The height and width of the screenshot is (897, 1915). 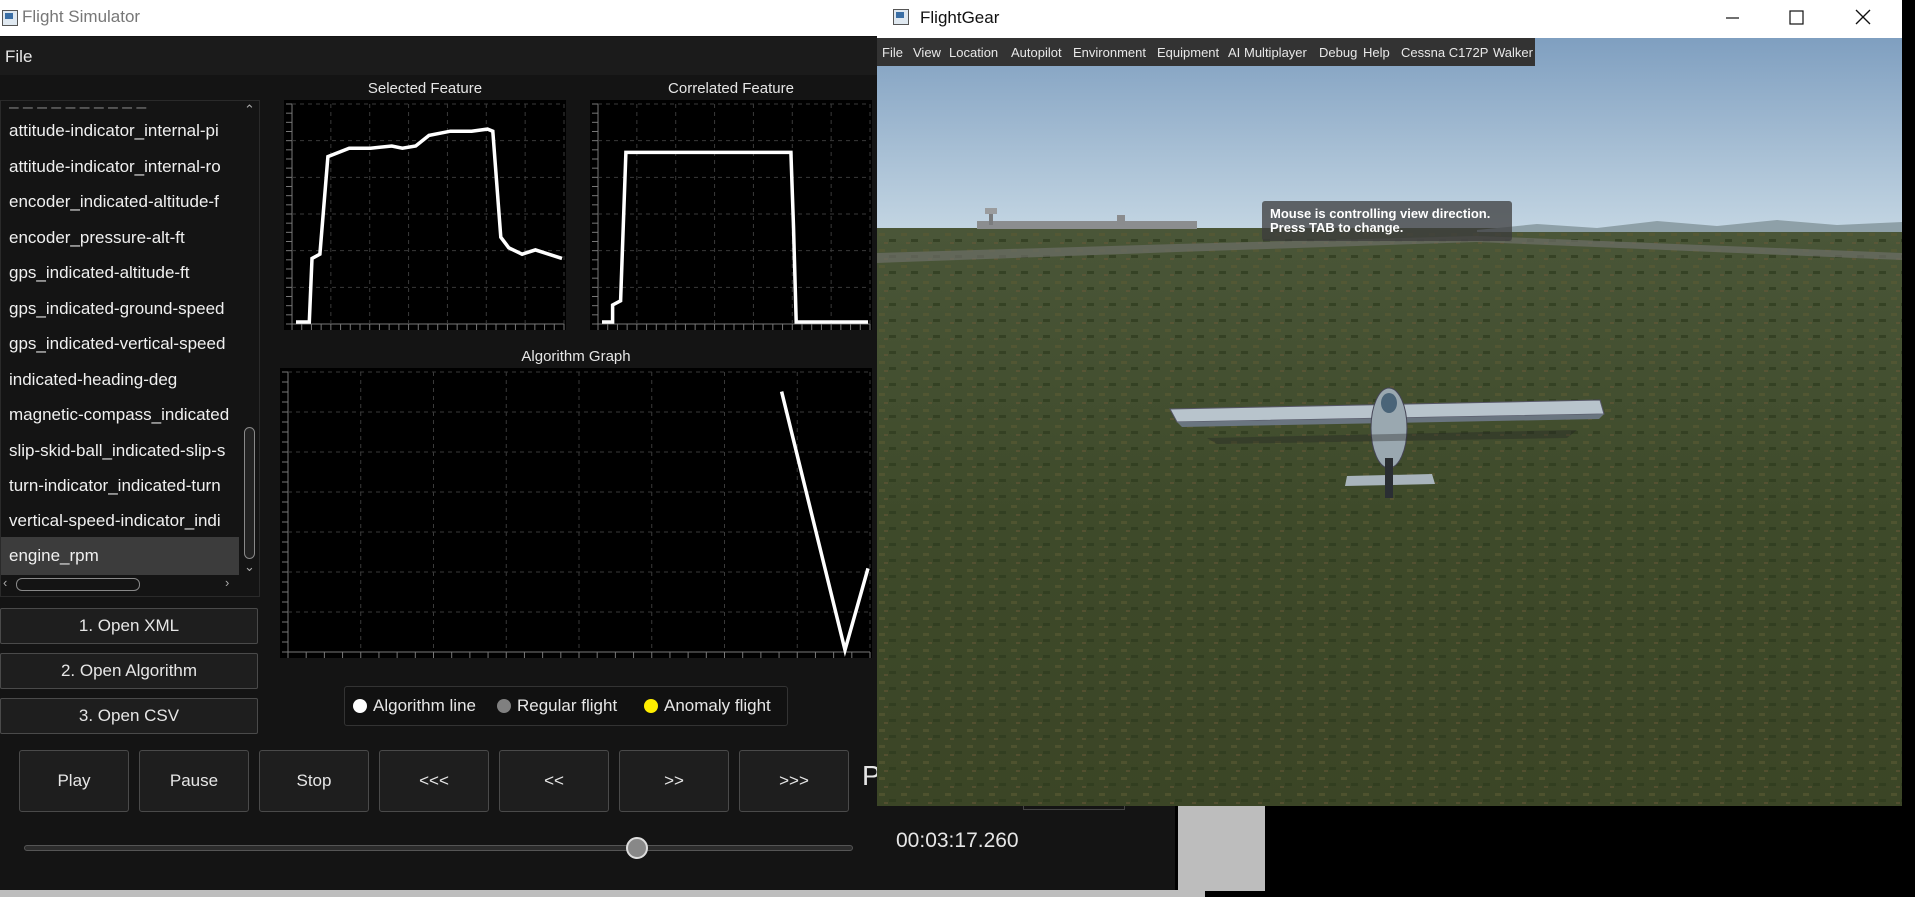 What do you see at coordinates (125, 309) in the screenshot?
I see `list-item: gps_indicated-ground-speed` at bounding box center [125, 309].